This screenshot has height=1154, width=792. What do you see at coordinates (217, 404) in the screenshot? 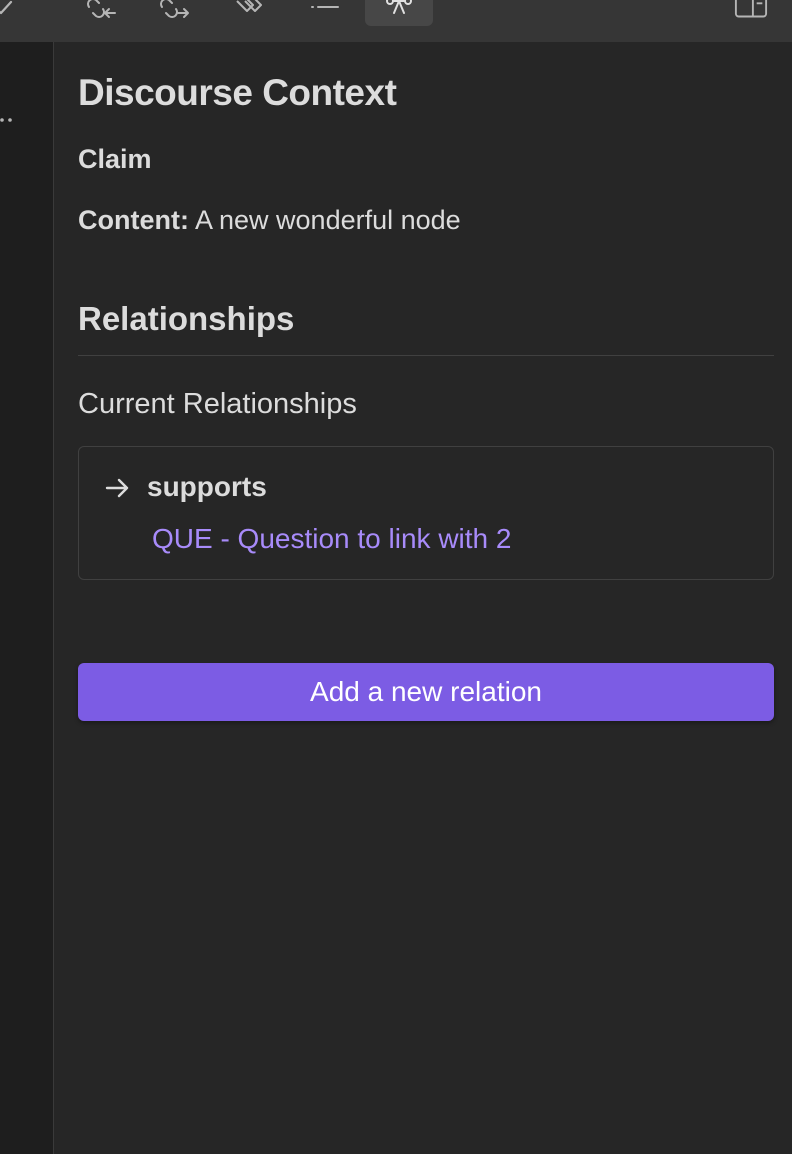
I see `current-relationships-heading: Current Relationships` at bounding box center [217, 404].